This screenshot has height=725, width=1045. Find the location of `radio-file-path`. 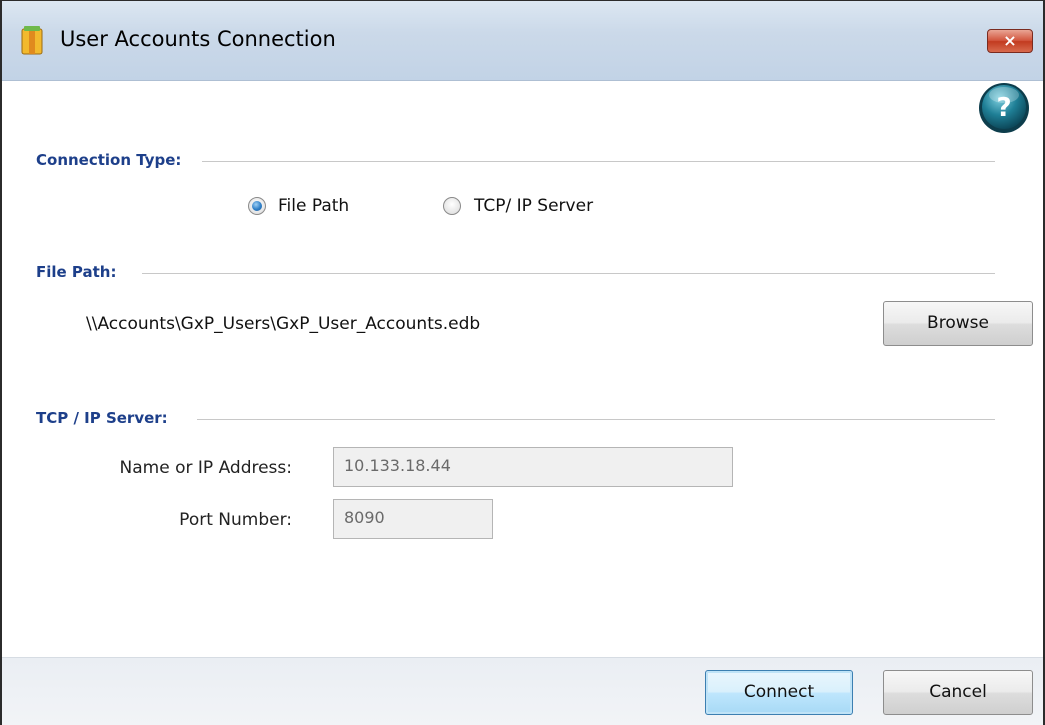

radio-file-path is located at coordinates (257, 206).